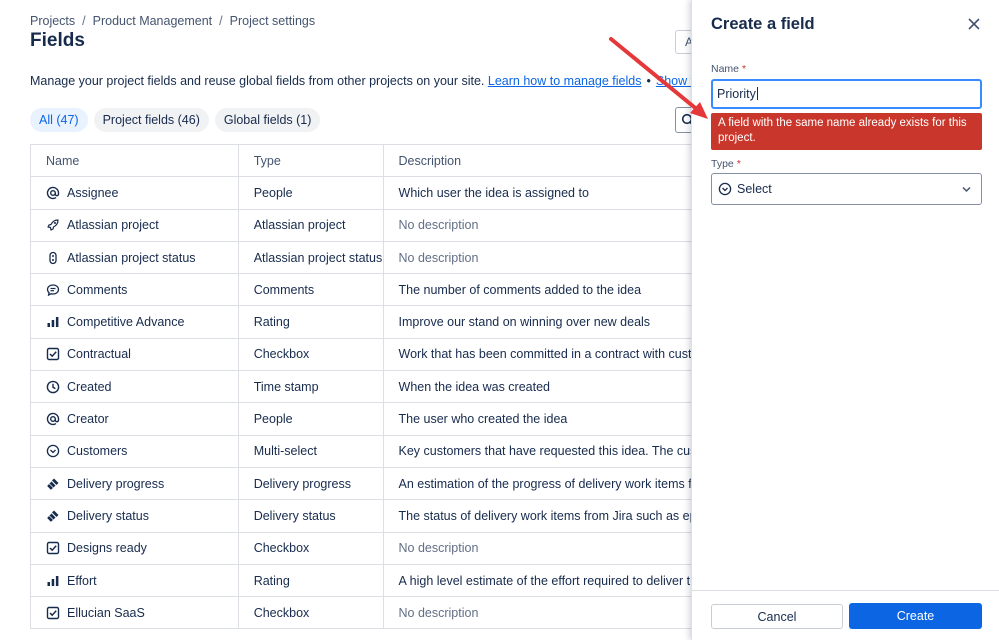 This screenshot has height=640, width=999. I want to click on top-action-button: A, so click(683, 42).